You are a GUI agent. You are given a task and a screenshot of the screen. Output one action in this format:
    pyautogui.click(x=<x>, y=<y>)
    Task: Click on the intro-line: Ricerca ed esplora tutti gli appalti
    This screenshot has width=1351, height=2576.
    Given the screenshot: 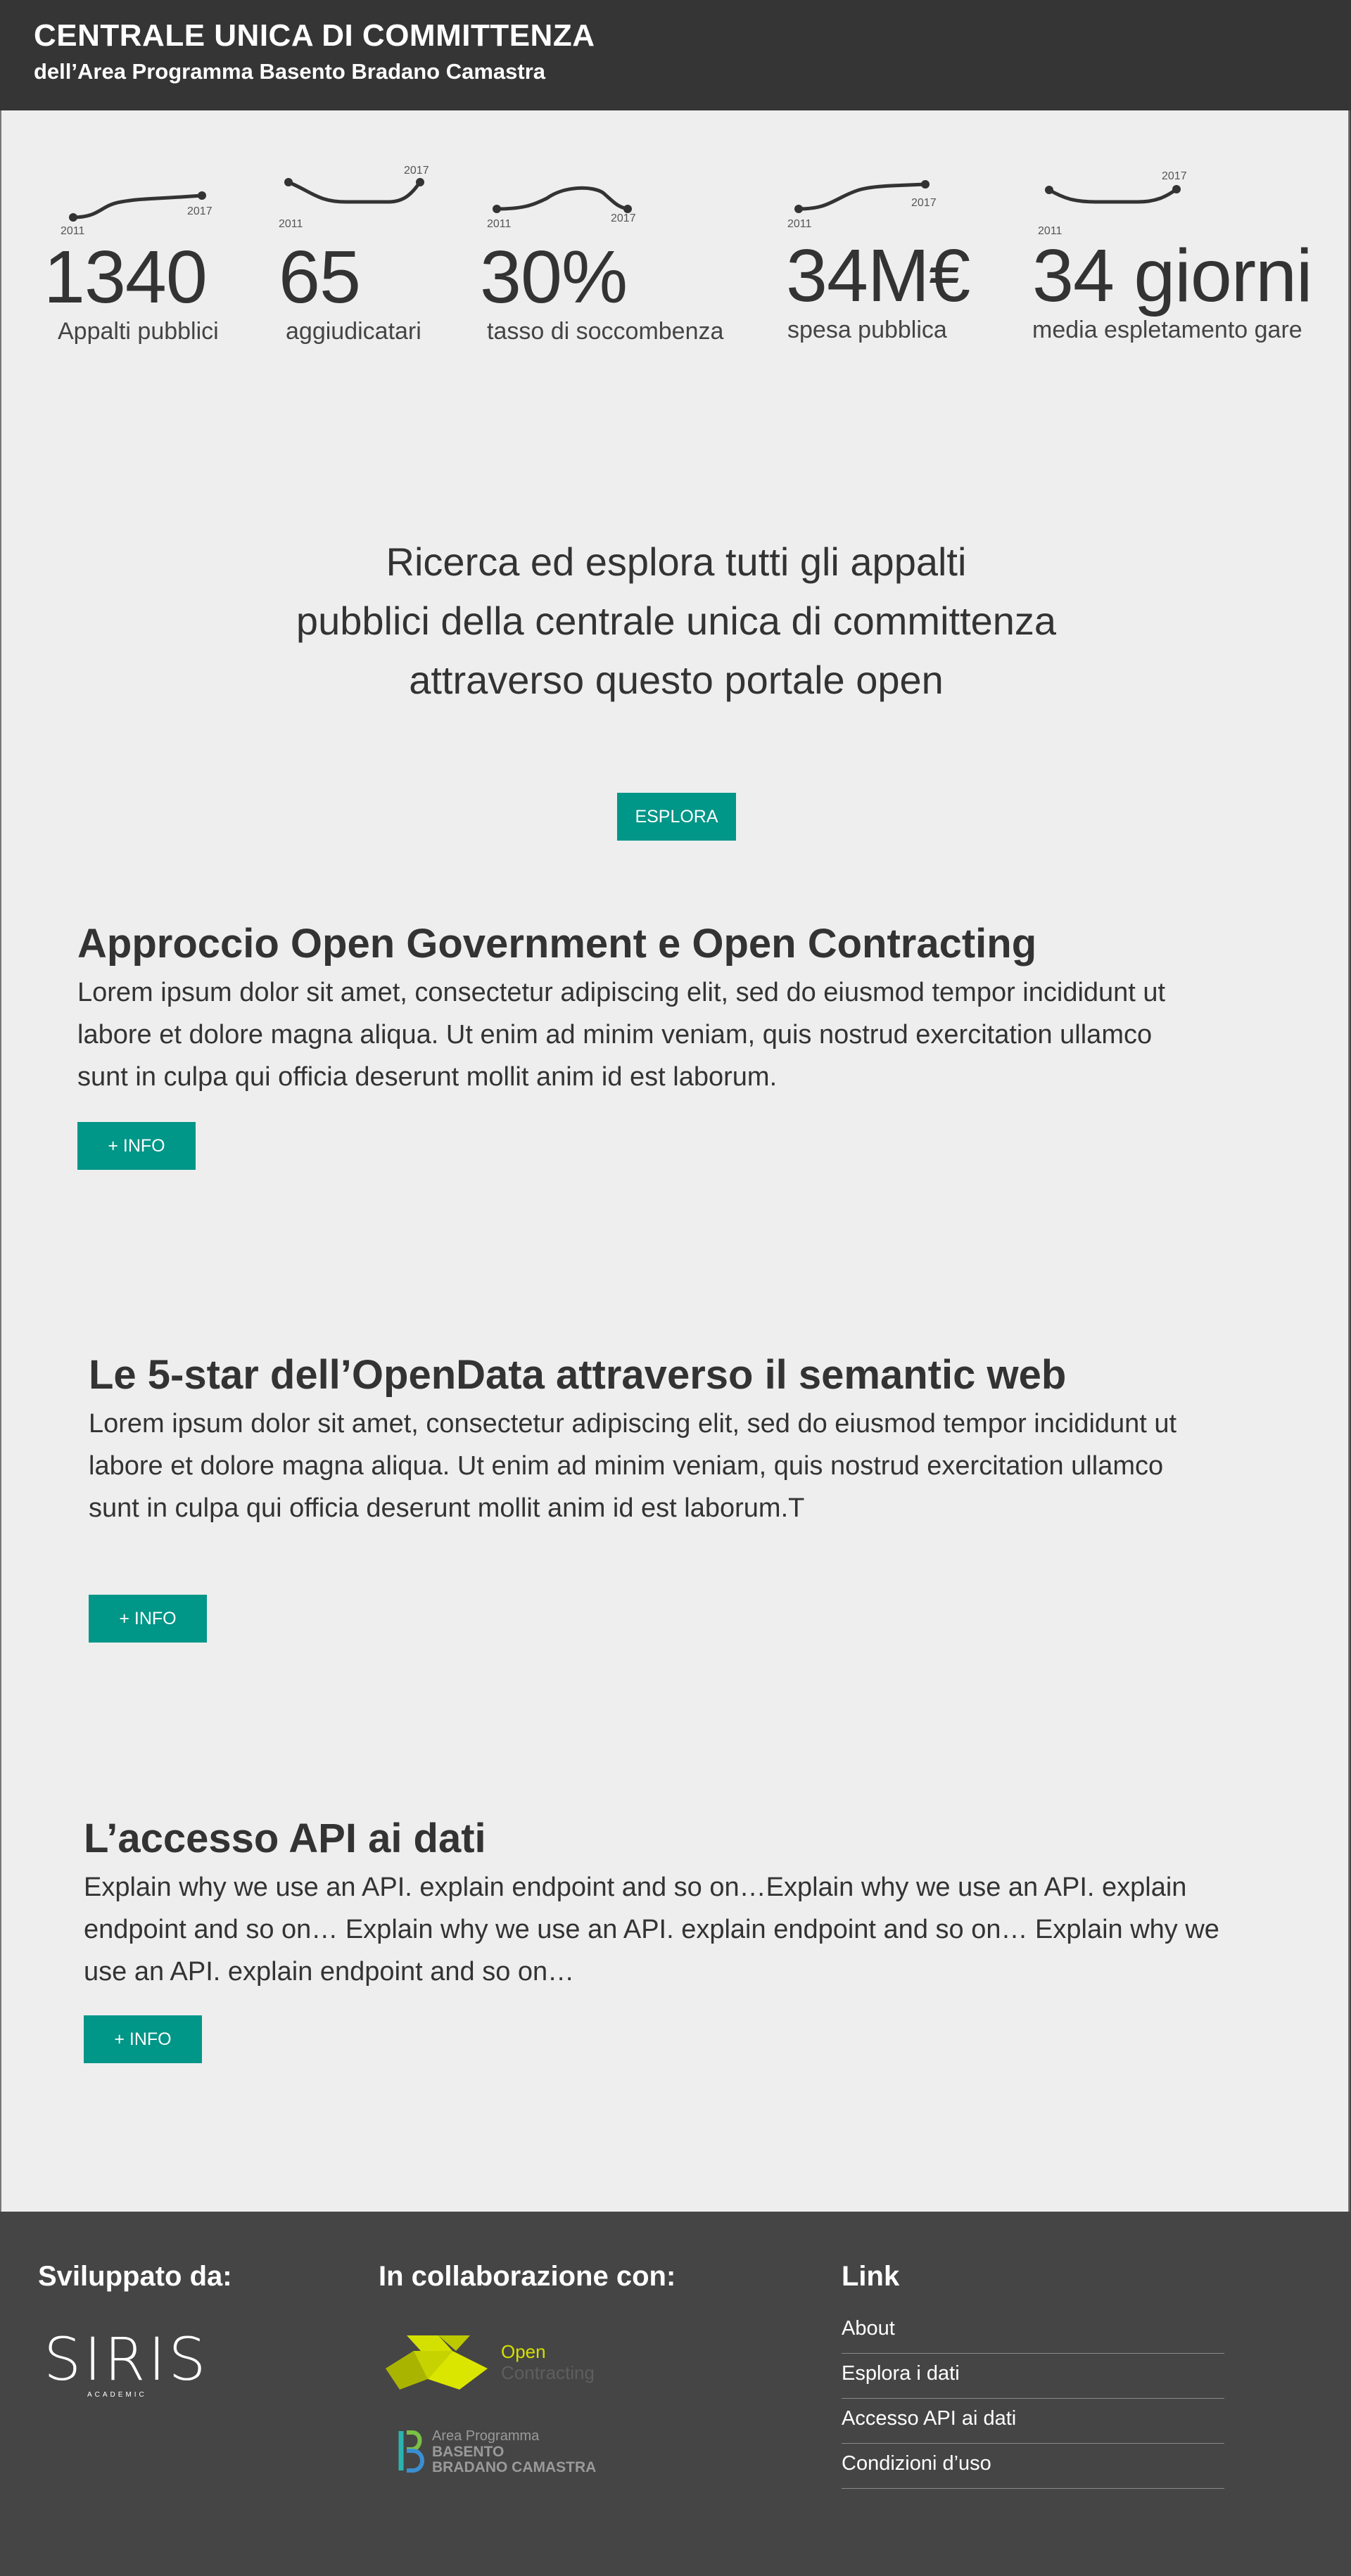 What is the action you would take?
    pyautogui.click(x=676, y=562)
    